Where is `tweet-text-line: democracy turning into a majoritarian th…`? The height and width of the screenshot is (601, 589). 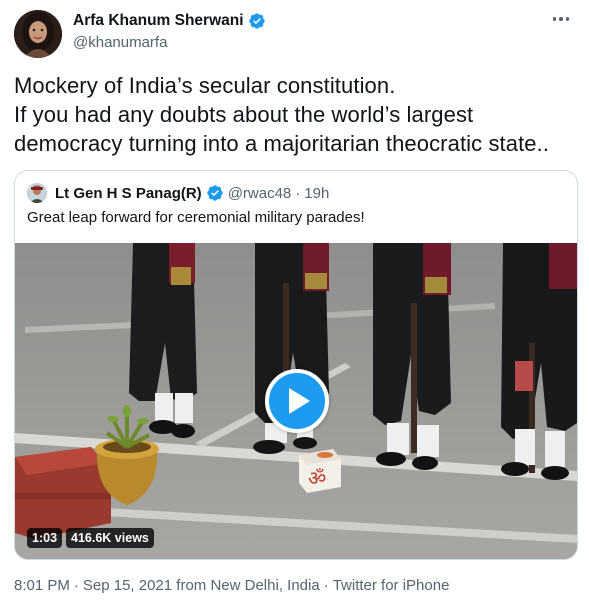 tweet-text-line: democracy turning into a majoritarian th… is located at coordinates (282, 143).